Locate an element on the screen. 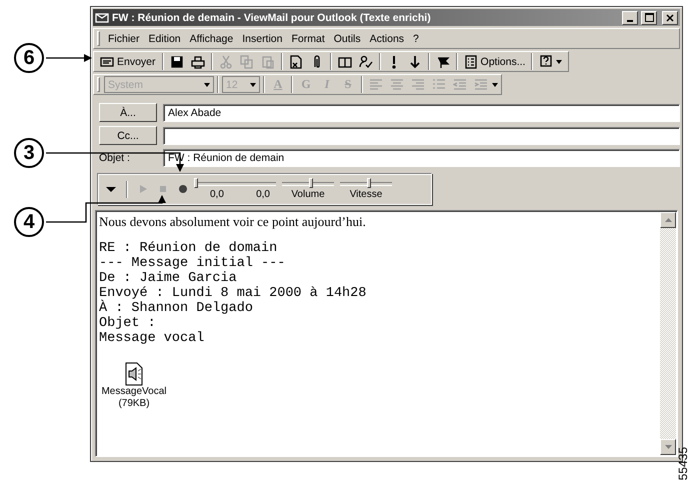  figure-number: 55435 is located at coordinates (683, 463).